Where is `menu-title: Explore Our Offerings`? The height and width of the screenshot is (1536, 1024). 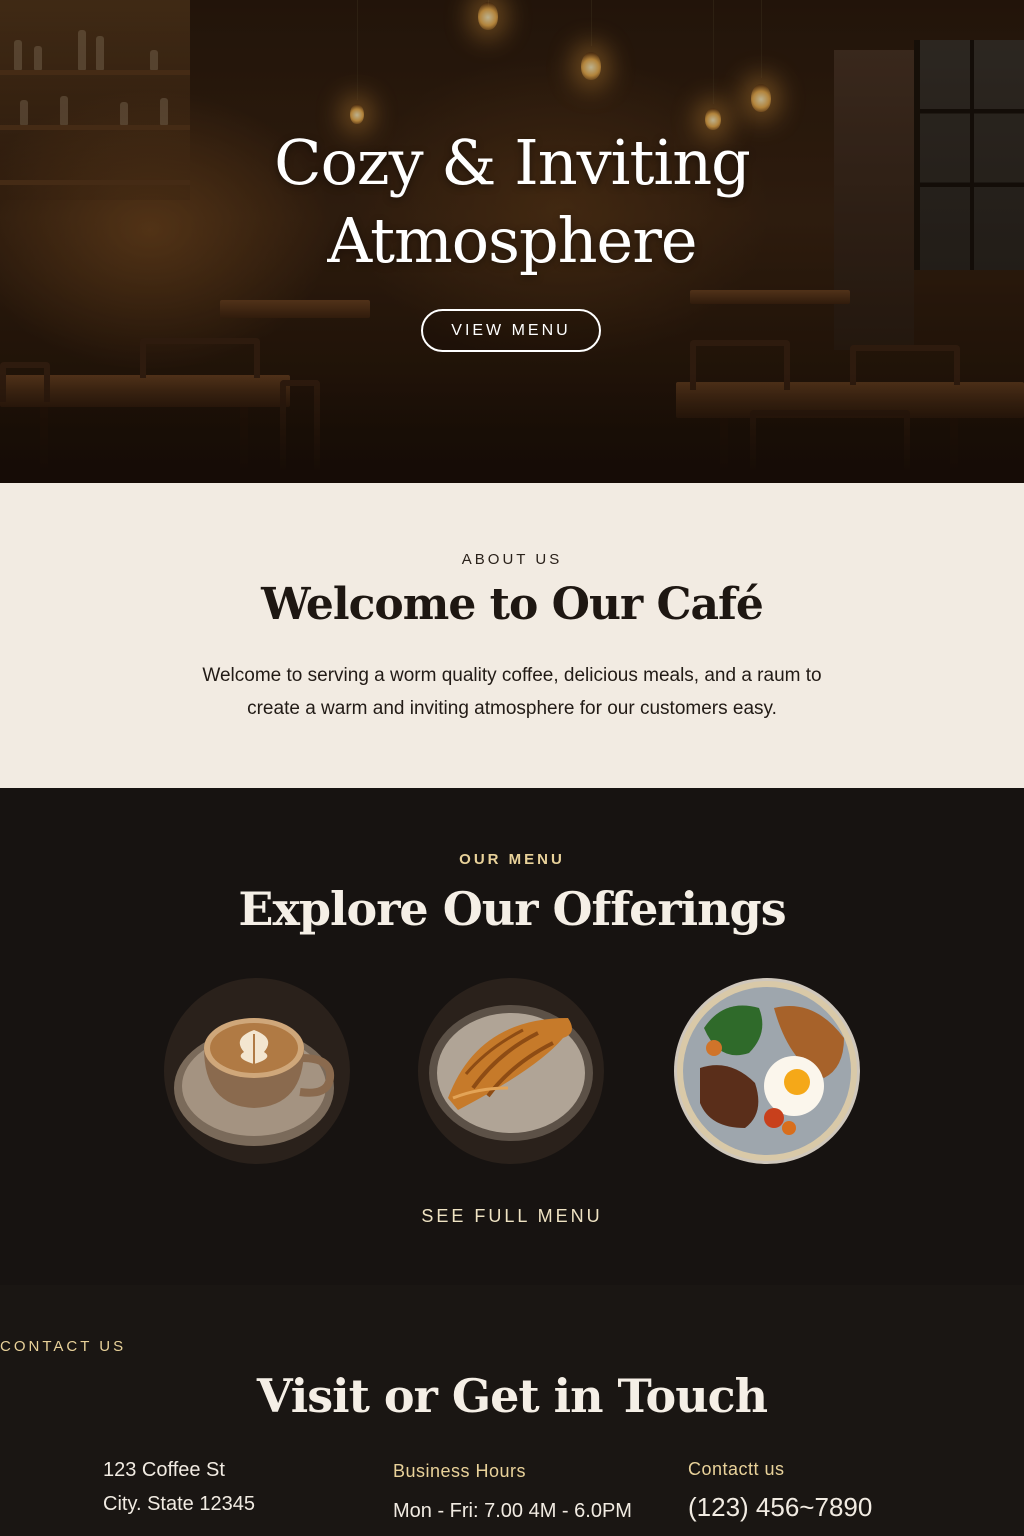 menu-title: Explore Our Offerings is located at coordinates (512, 909).